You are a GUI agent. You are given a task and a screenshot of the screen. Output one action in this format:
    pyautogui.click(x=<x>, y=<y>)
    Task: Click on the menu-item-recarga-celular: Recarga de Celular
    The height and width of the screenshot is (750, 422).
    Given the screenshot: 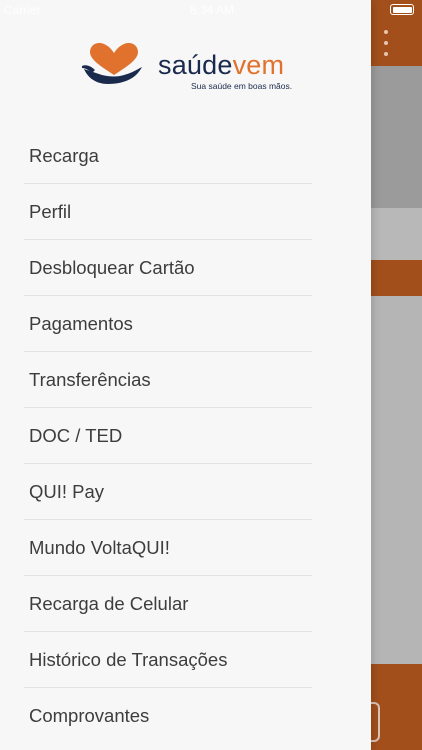 What is the action you would take?
    pyautogui.click(x=185, y=604)
    